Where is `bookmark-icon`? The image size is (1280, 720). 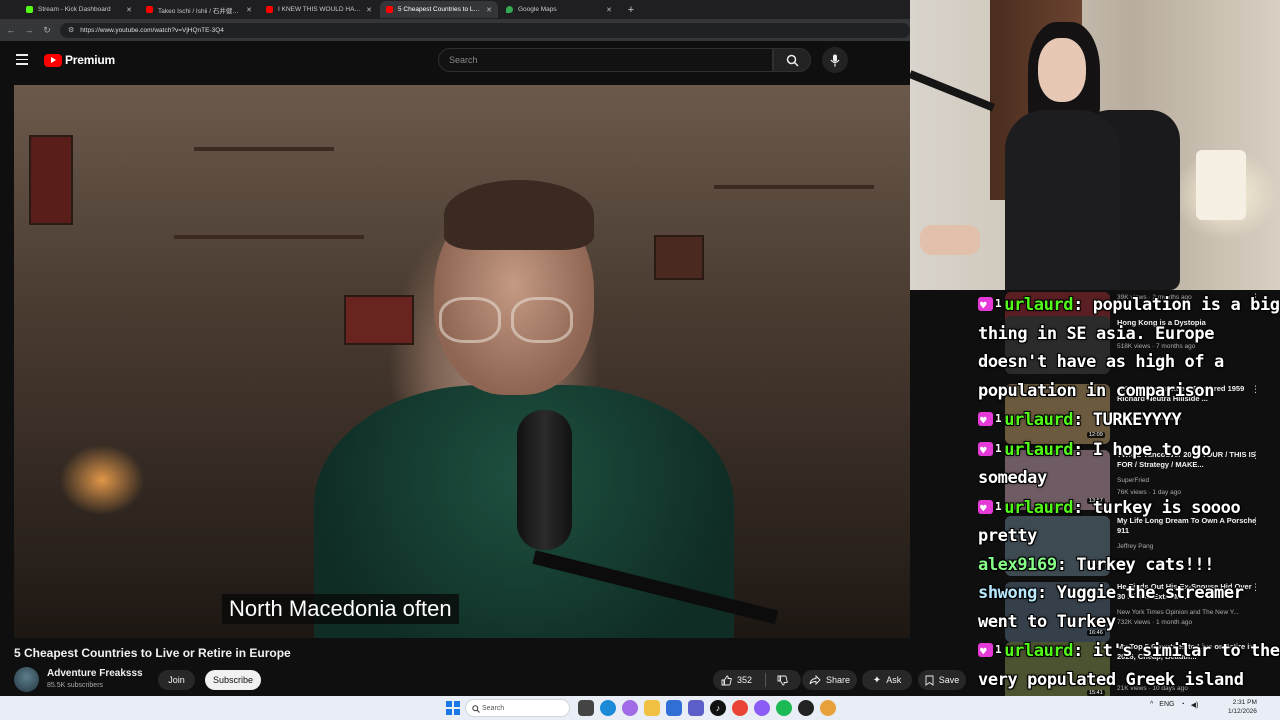 bookmark-icon is located at coordinates (929, 680).